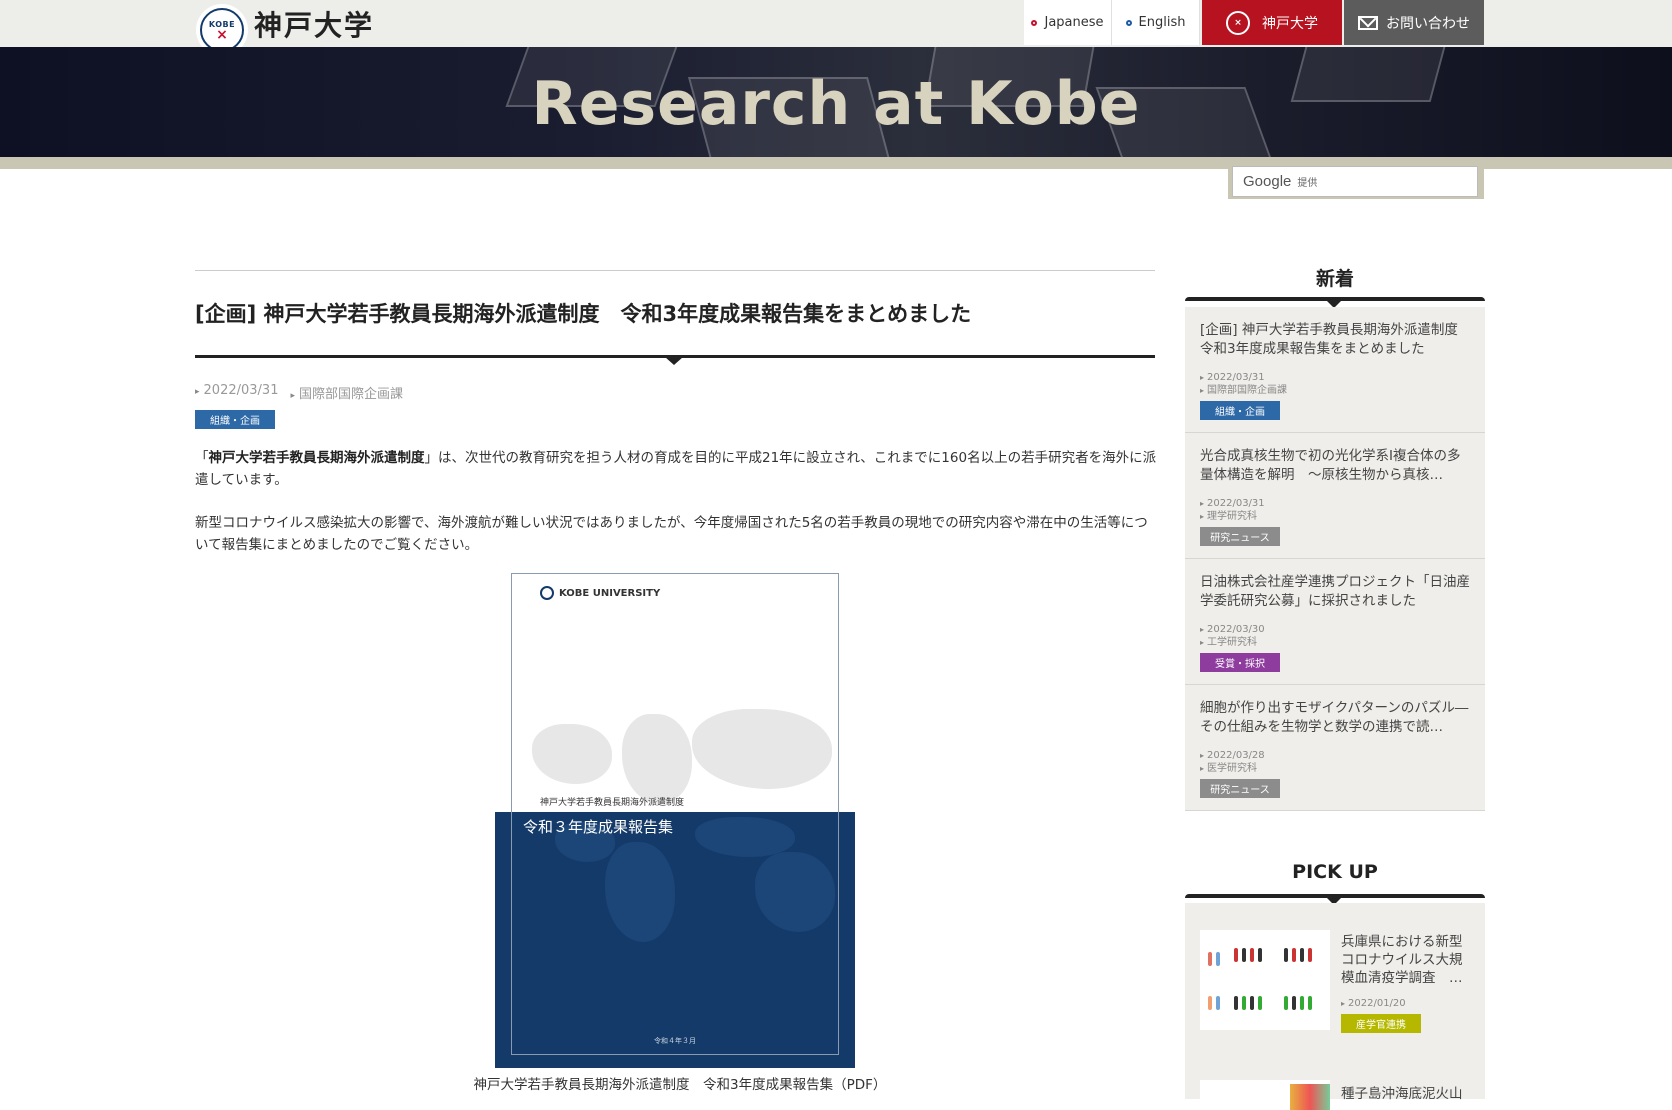  I want to click on news-title: [企画] 神戸大学若手教員長期海外派遣制度 令和3年度成果報告集をまとめました, so click(1335, 340).